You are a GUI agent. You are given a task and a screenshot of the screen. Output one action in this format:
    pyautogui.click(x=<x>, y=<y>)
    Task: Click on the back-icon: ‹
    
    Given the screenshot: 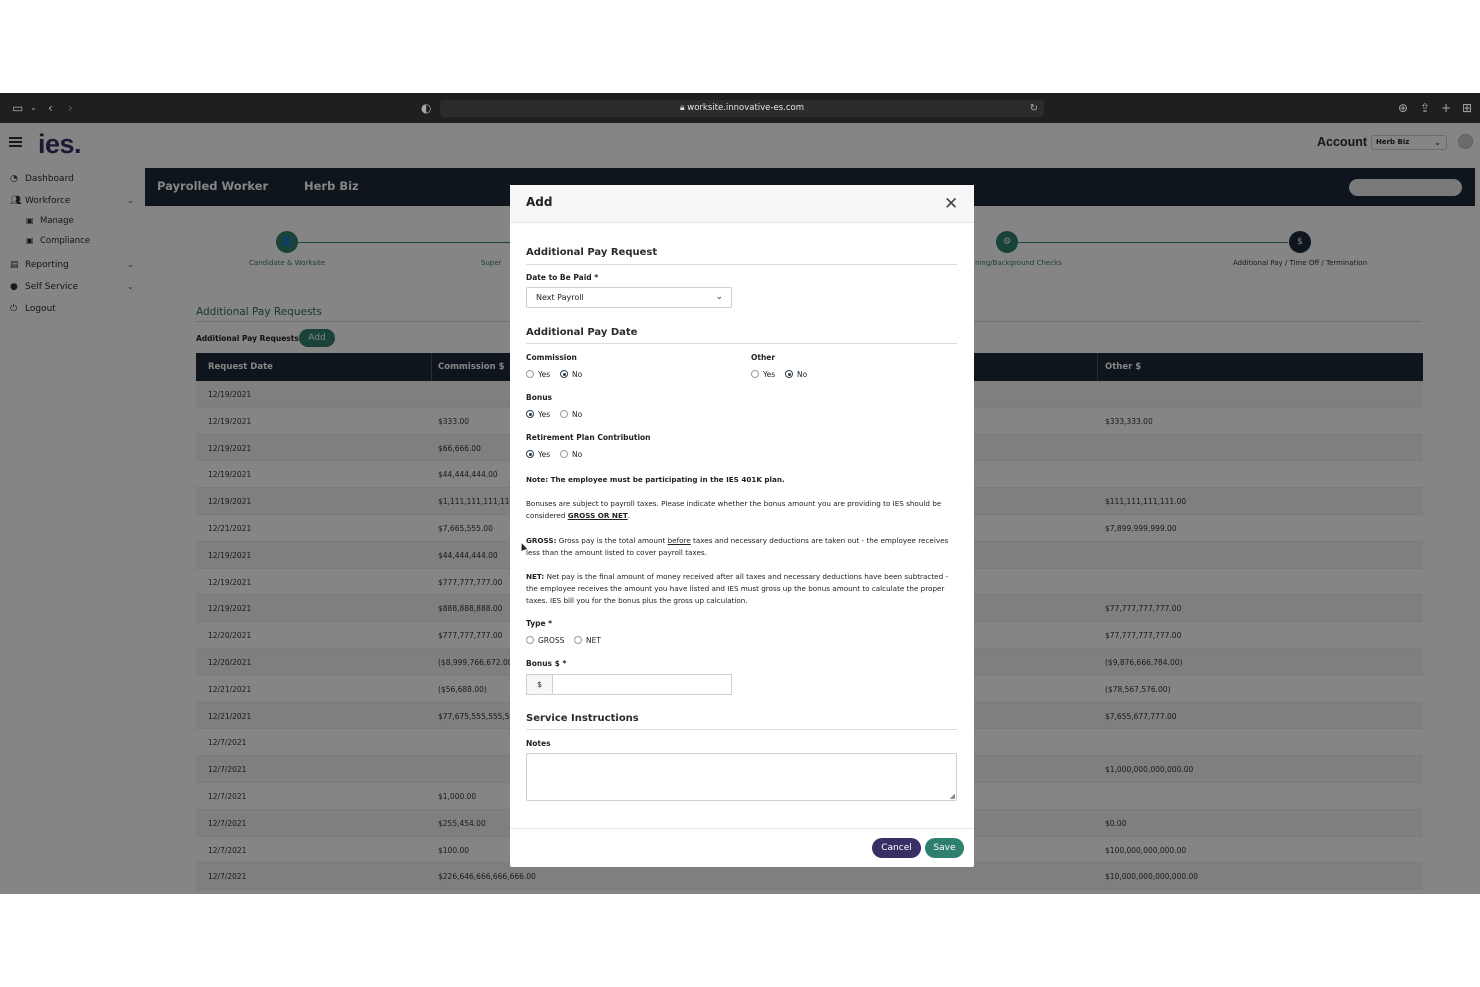 What is the action you would take?
    pyautogui.click(x=50, y=108)
    